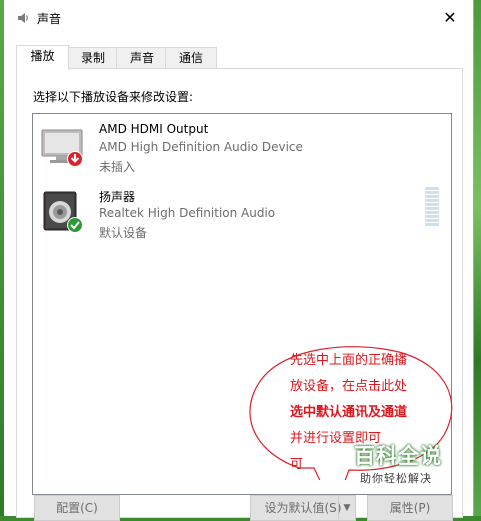 The height and width of the screenshot is (521, 481). Describe the element at coordinates (42, 57) in the screenshot. I see `tab-playback: 播放` at that location.